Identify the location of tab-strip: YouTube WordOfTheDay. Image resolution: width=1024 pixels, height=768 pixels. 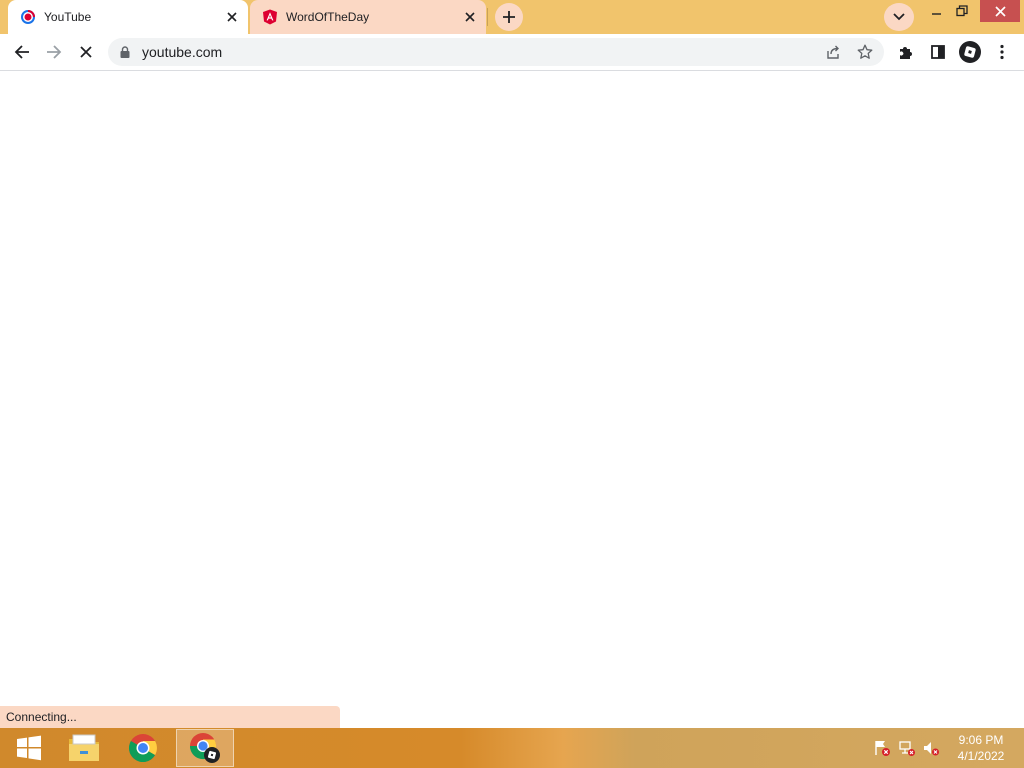
(512, 17).